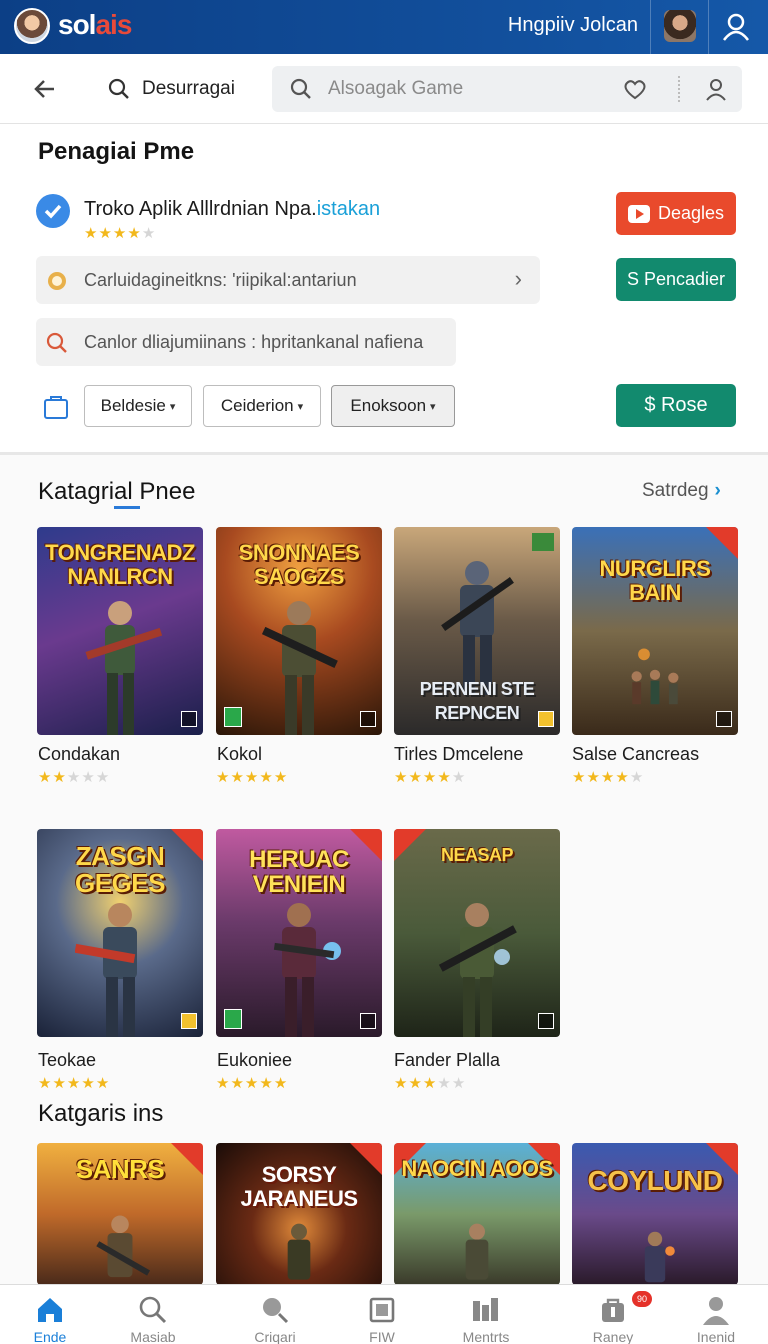  I want to click on game-name: Tirles Dmcelene, so click(458, 754).